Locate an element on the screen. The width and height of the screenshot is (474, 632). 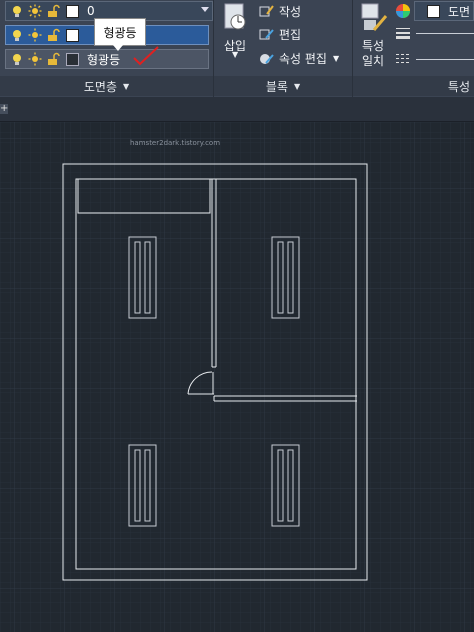
lineweight-icon is located at coordinates (403, 33).